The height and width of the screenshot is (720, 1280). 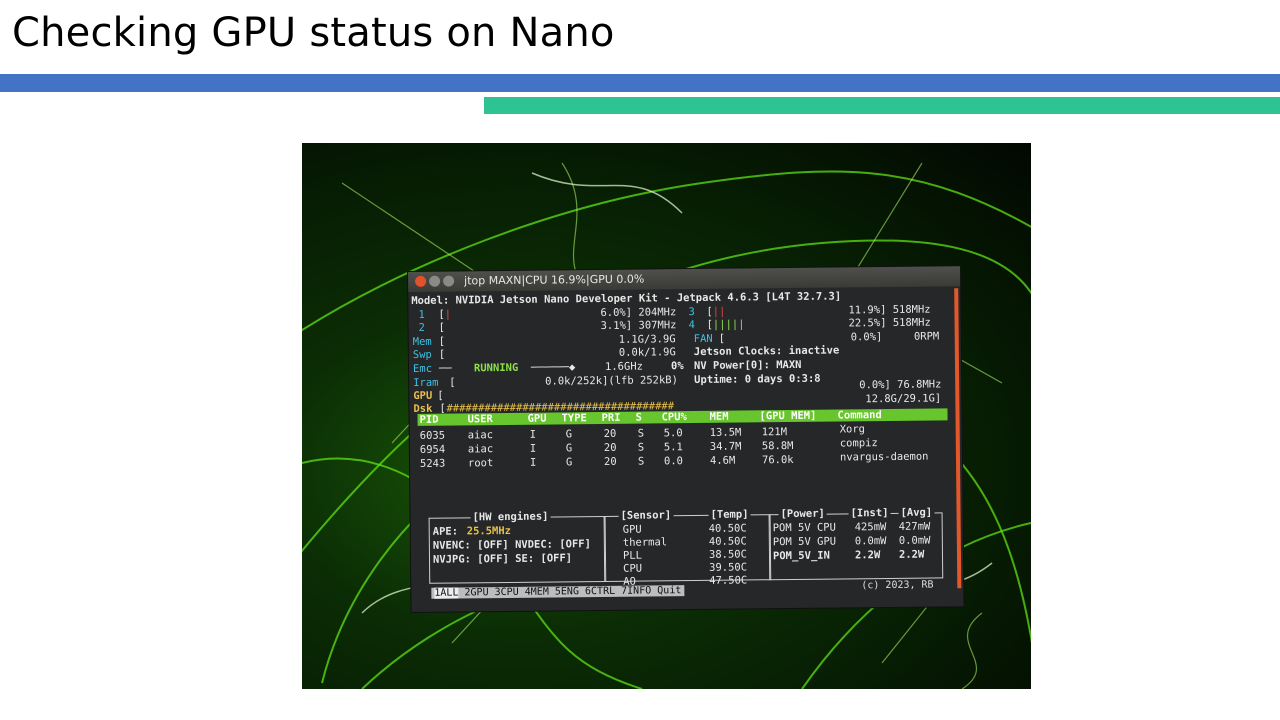 What do you see at coordinates (647, 352) in the screenshot?
I see `swp-value: 0.0k/1.9G` at bounding box center [647, 352].